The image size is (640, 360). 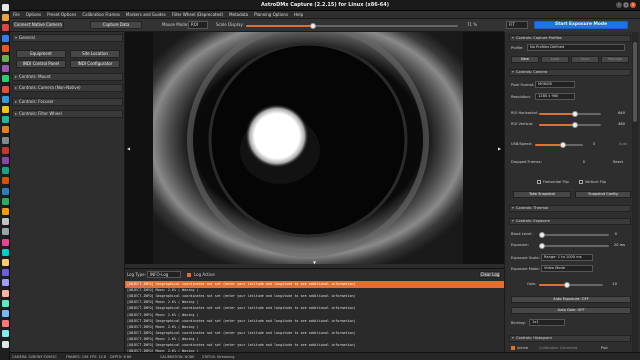 I want to click on mouse-mode-select: ROI, so click(x=198, y=25).